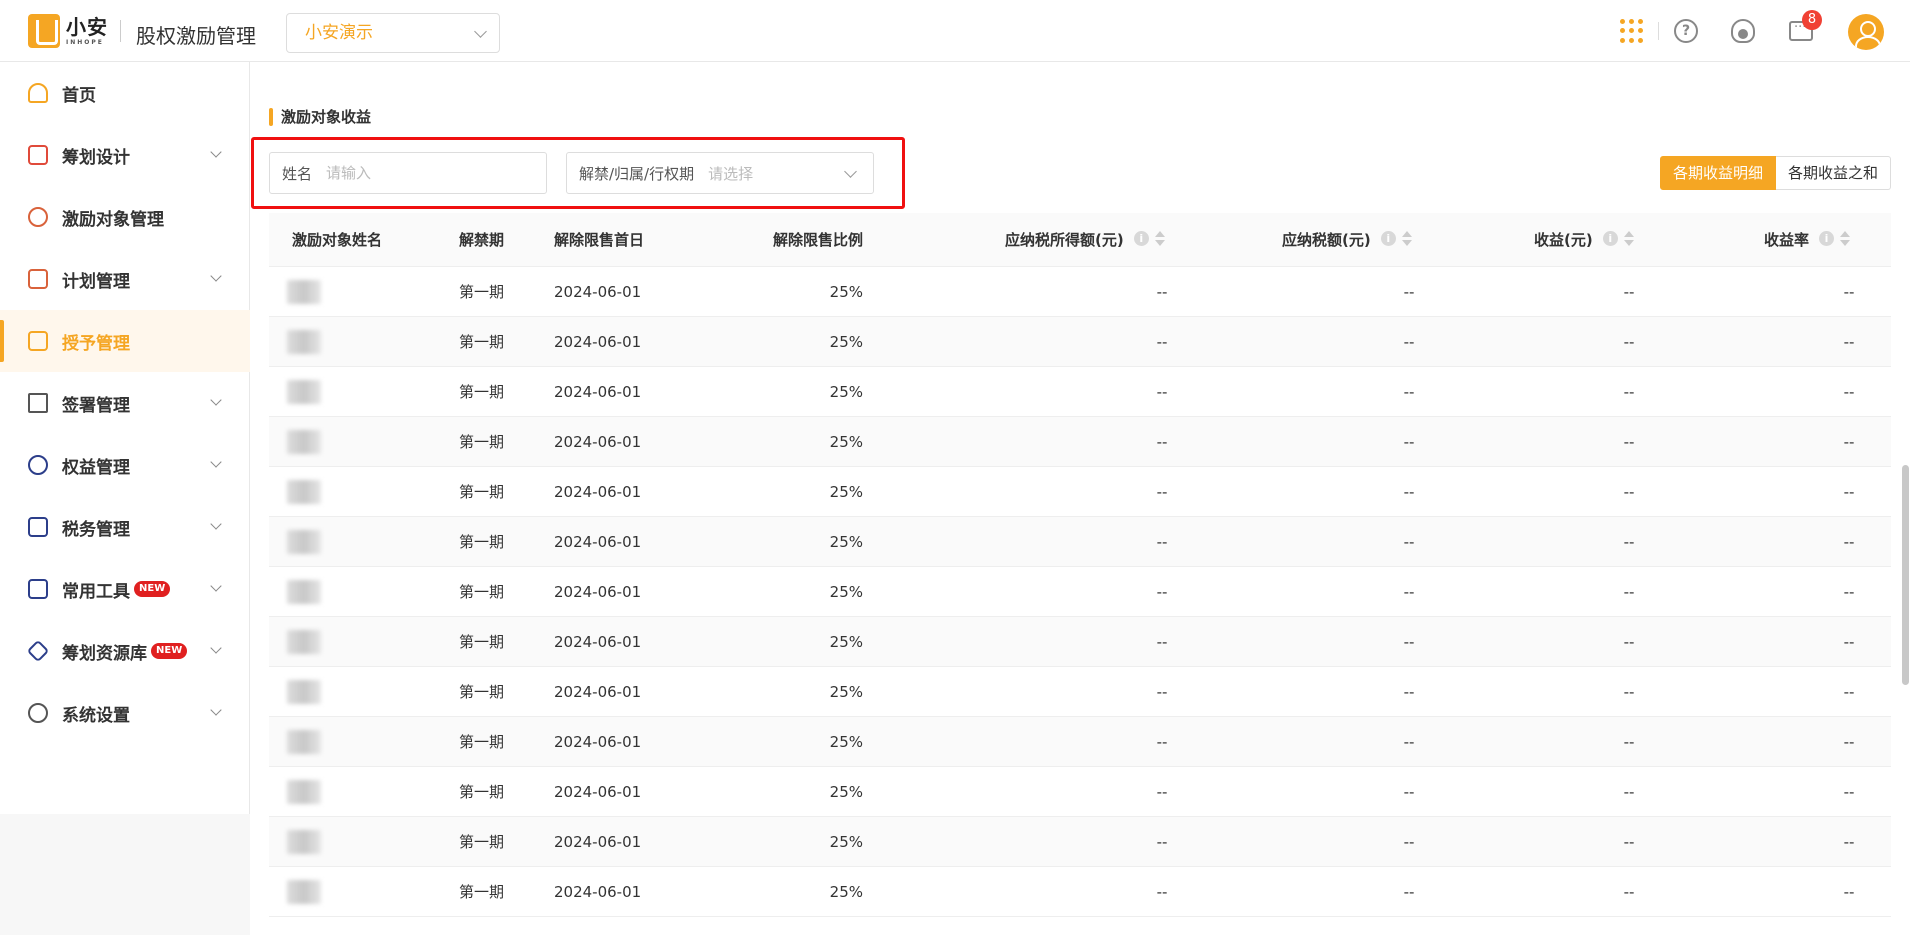 This screenshot has width=1910, height=935. What do you see at coordinates (1632, 31) in the screenshot?
I see `apps-grid-icon` at bounding box center [1632, 31].